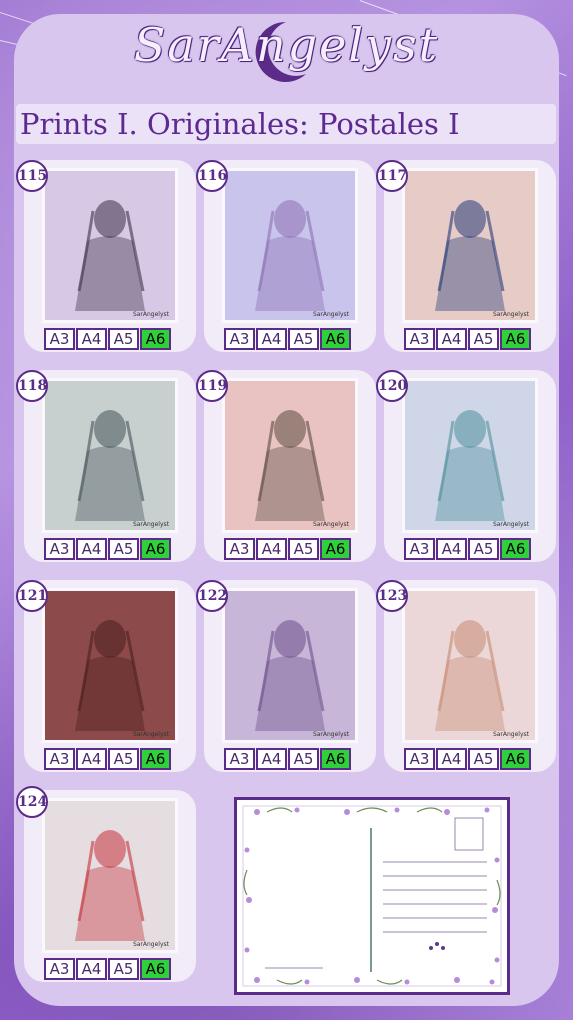  What do you see at coordinates (286, 45) in the screenshot?
I see `brand-logo: SarAngelyst` at bounding box center [286, 45].